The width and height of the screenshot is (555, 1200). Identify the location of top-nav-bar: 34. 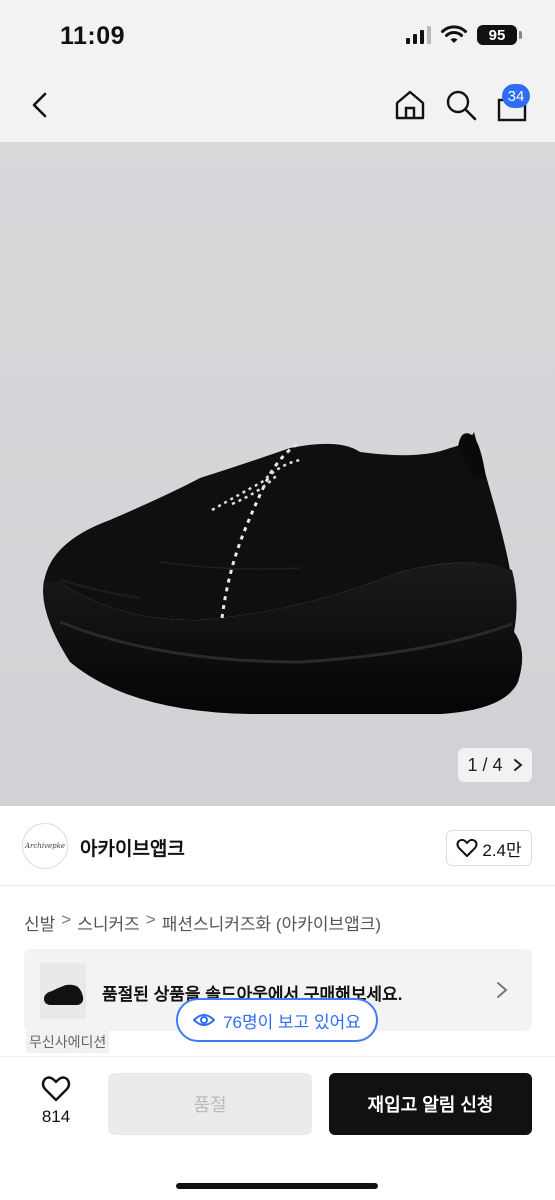
(277, 106).